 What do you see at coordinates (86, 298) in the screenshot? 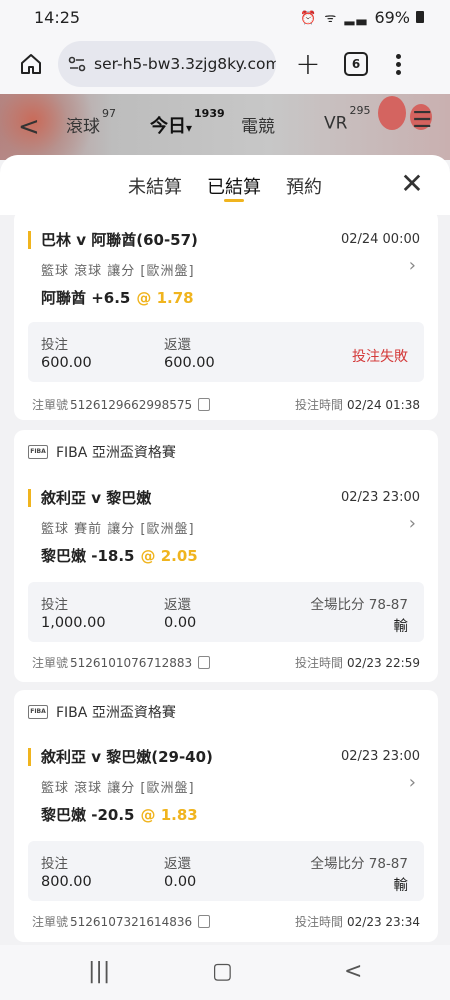
I see `pick-label: 阿聯酋 +6.5` at bounding box center [86, 298].